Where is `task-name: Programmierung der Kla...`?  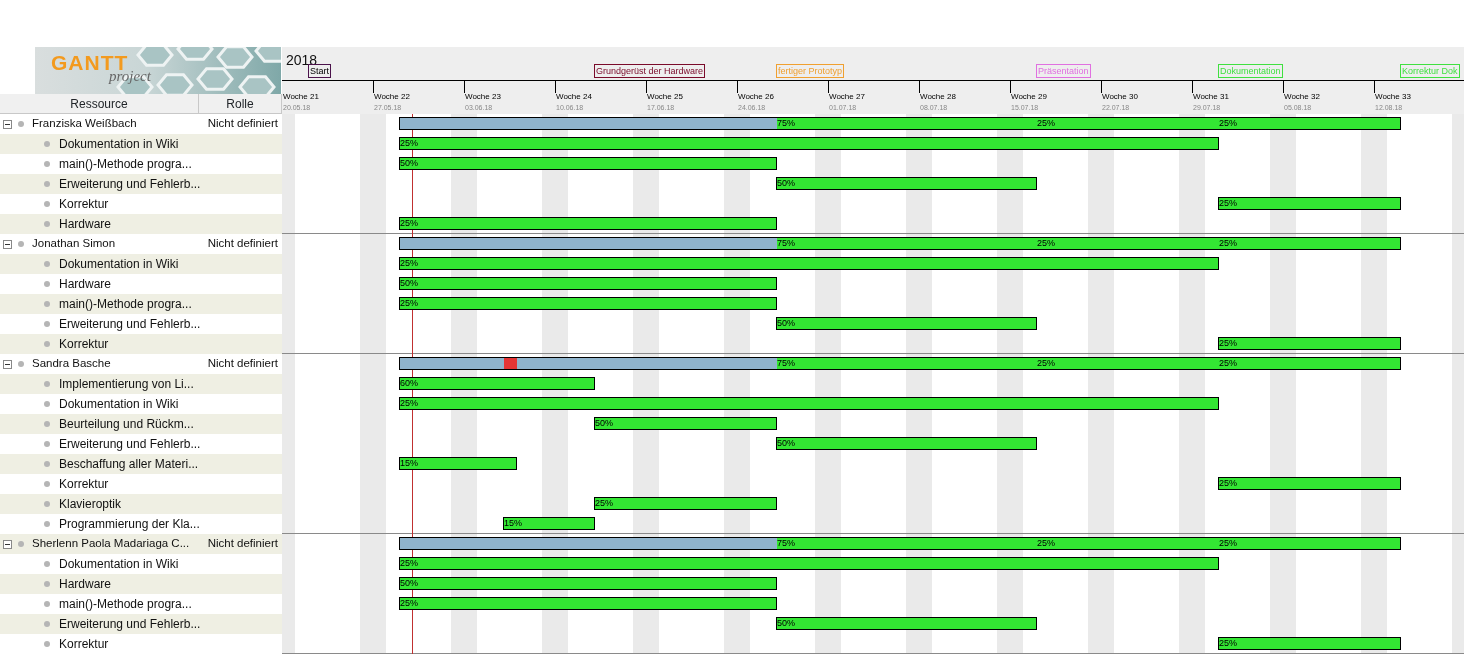 task-name: Programmierung der Kla... is located at coordinates (129, 524).